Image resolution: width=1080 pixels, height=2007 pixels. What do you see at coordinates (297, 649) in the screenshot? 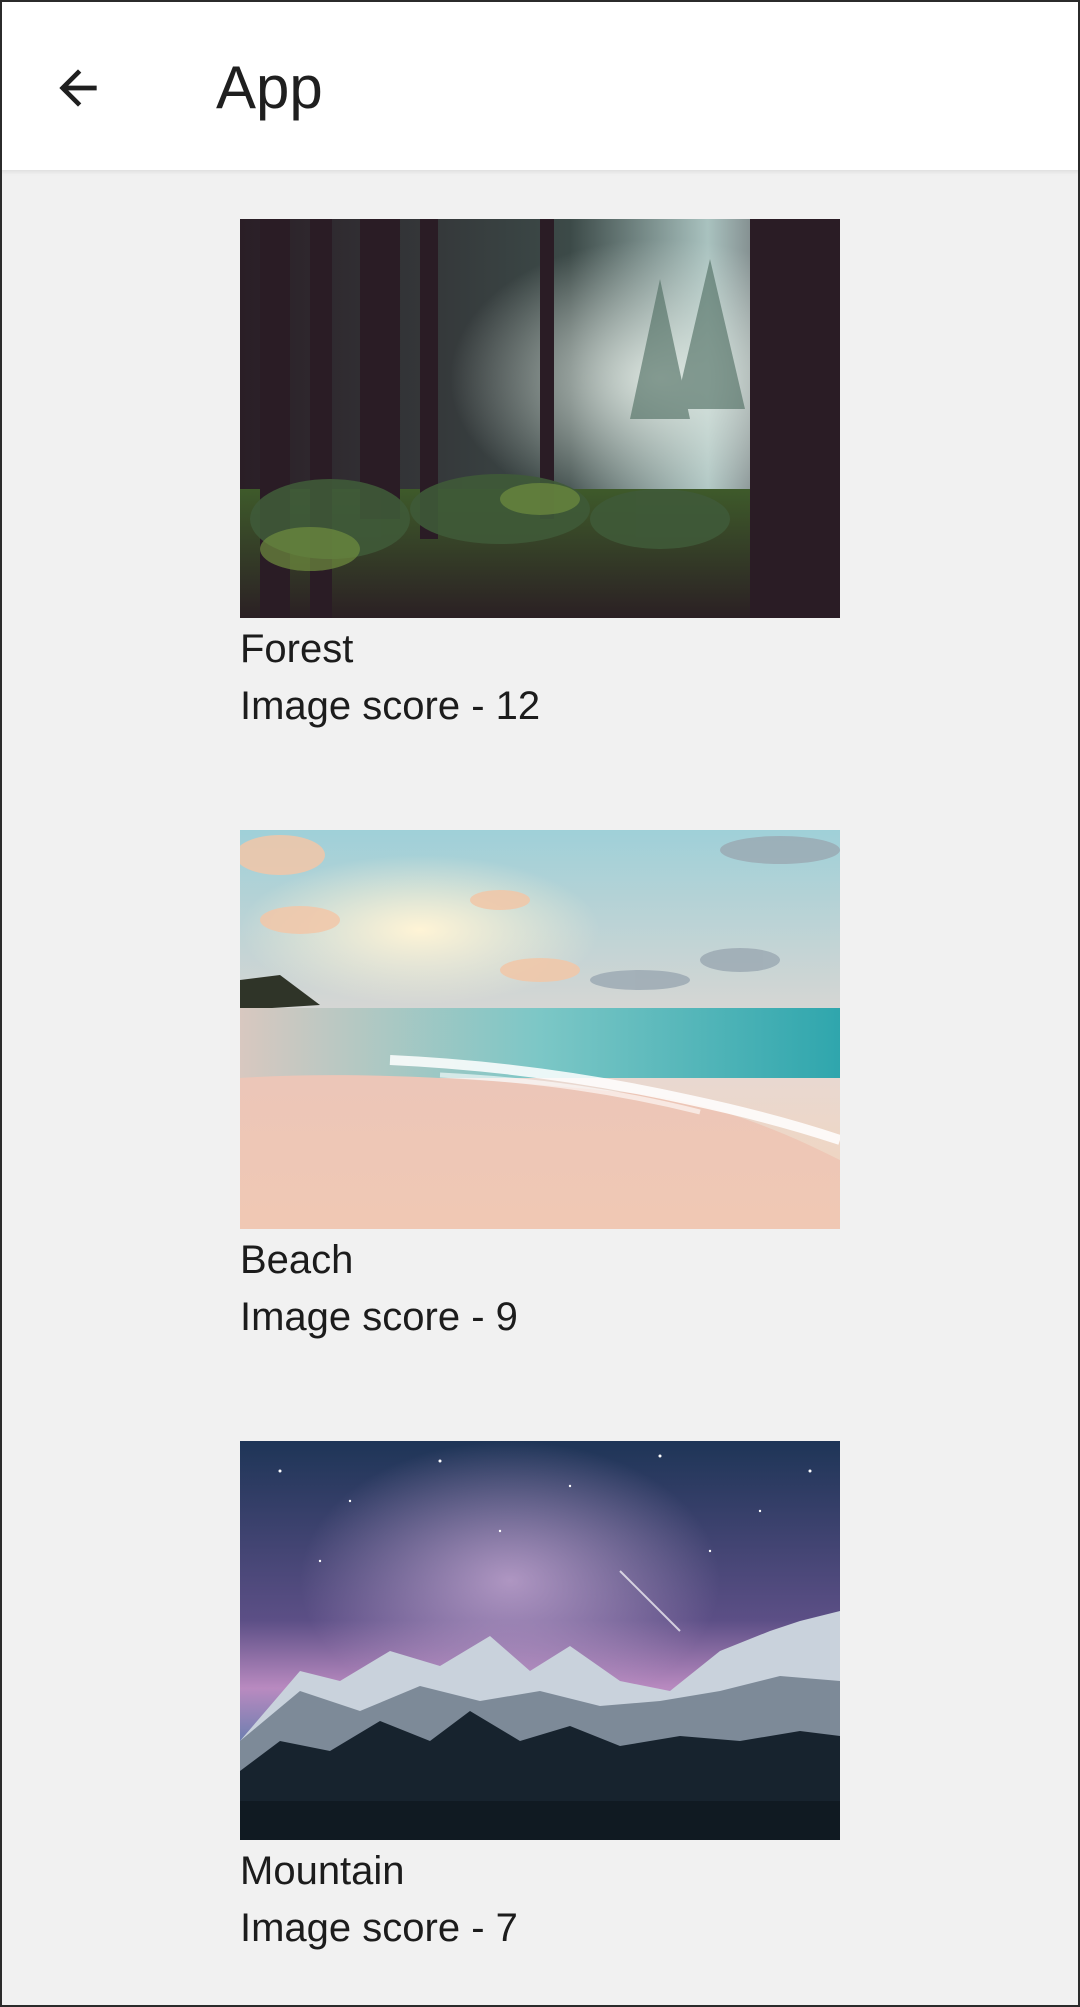
I see `image-title: Forest` at bounding box center [297, 649].